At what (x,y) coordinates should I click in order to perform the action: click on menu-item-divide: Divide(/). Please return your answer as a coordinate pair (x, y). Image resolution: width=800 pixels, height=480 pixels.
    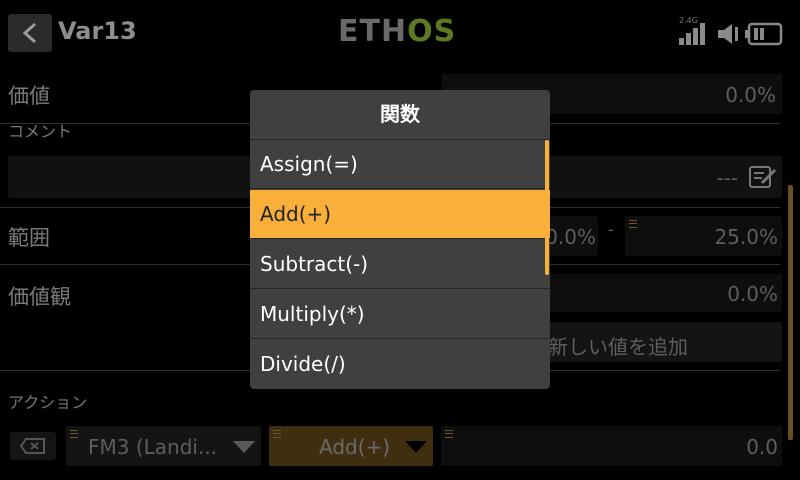
    Looking at the image, I should click on (400, 364).